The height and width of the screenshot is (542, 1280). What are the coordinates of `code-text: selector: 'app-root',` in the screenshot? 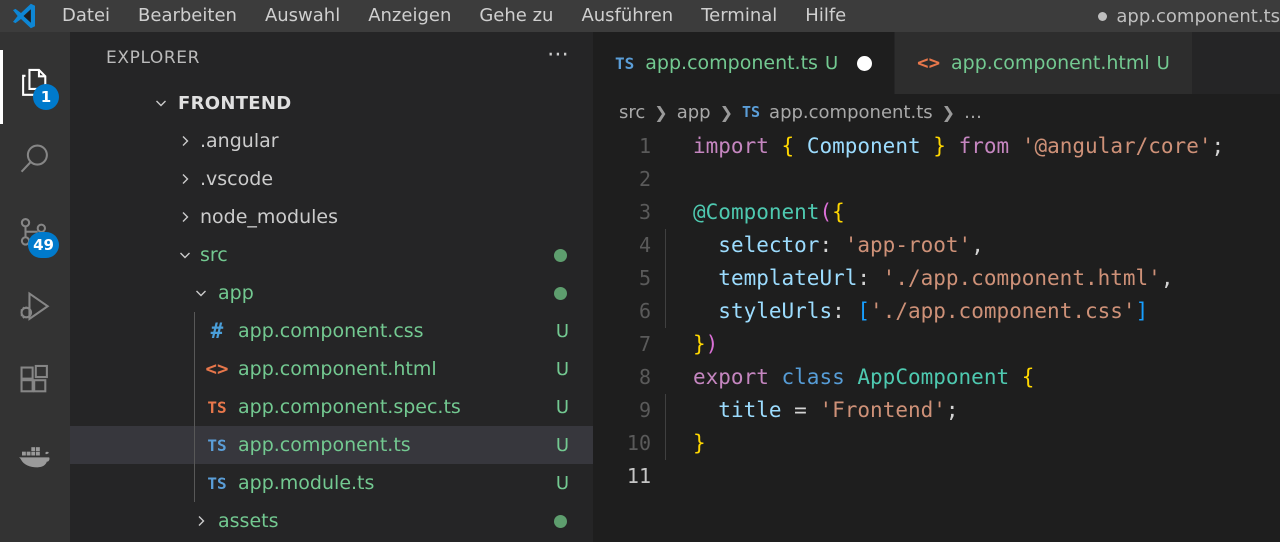 It's located at (972, 245).